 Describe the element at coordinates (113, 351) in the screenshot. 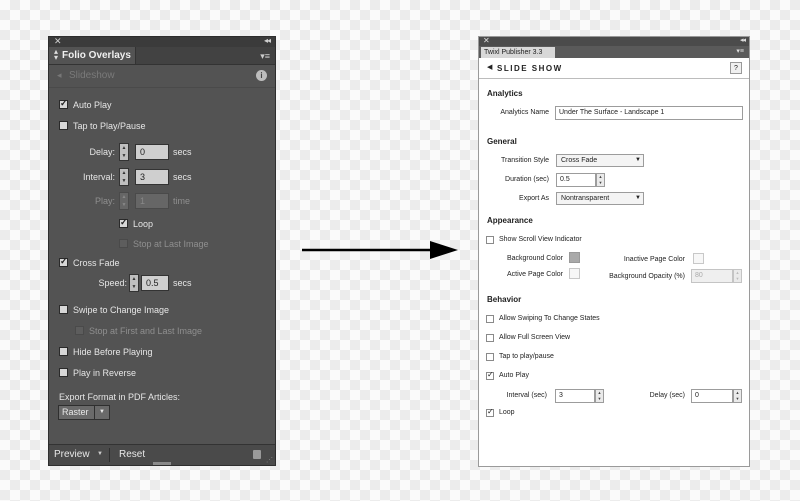

I see `hide-before-label: Hide Before Playing` at that location.